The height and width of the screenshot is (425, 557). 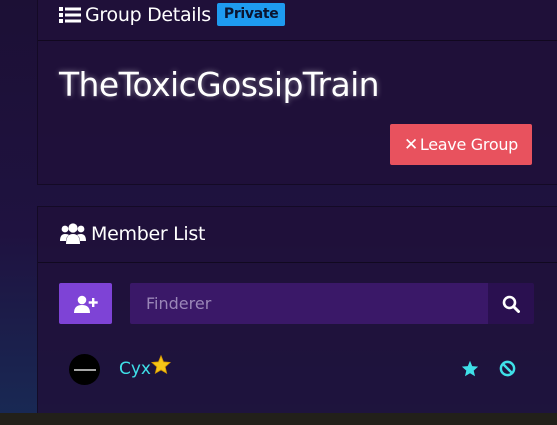 I want to click on member-list-item: Cyx, so click(x=288, y=369).